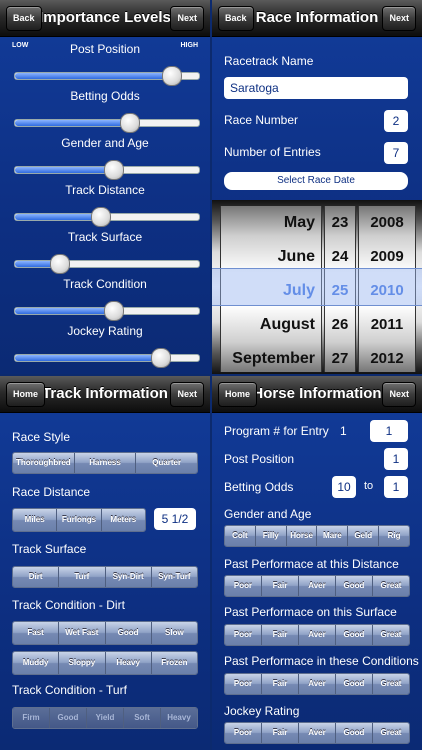 This screenshot has height=750, width=422. What do you see at coordinates (316, 181) in the screenshot?
I see `select-race-date-button: Select Race Date` at bounding box center [316, 181].